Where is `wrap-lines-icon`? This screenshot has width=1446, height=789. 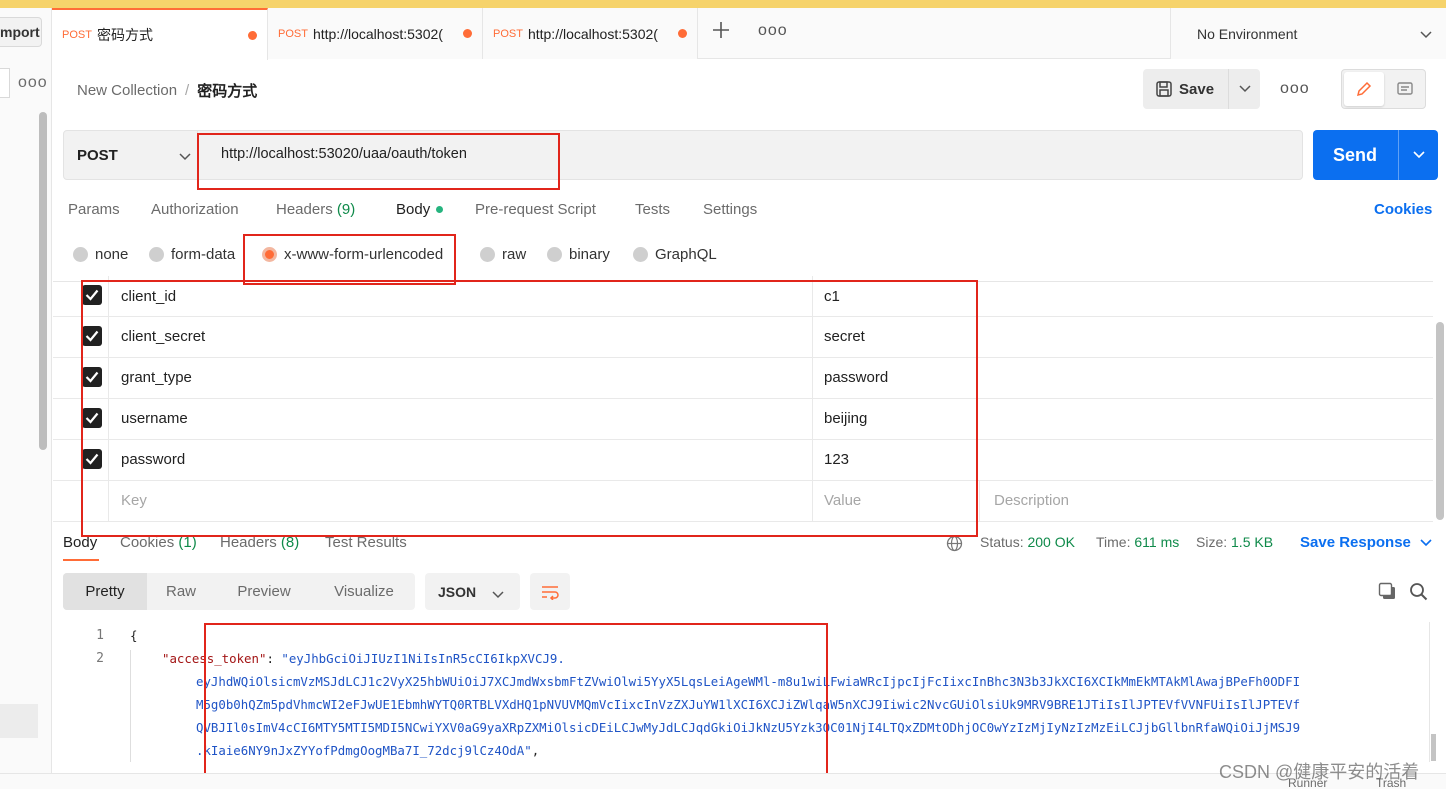
wrap-lines-icon is located at coordinates (550, 591).